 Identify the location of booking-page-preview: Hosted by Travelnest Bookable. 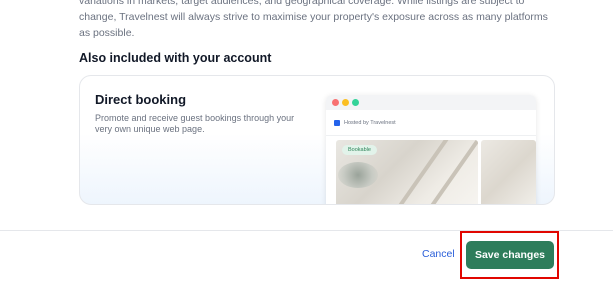
(431, 149).